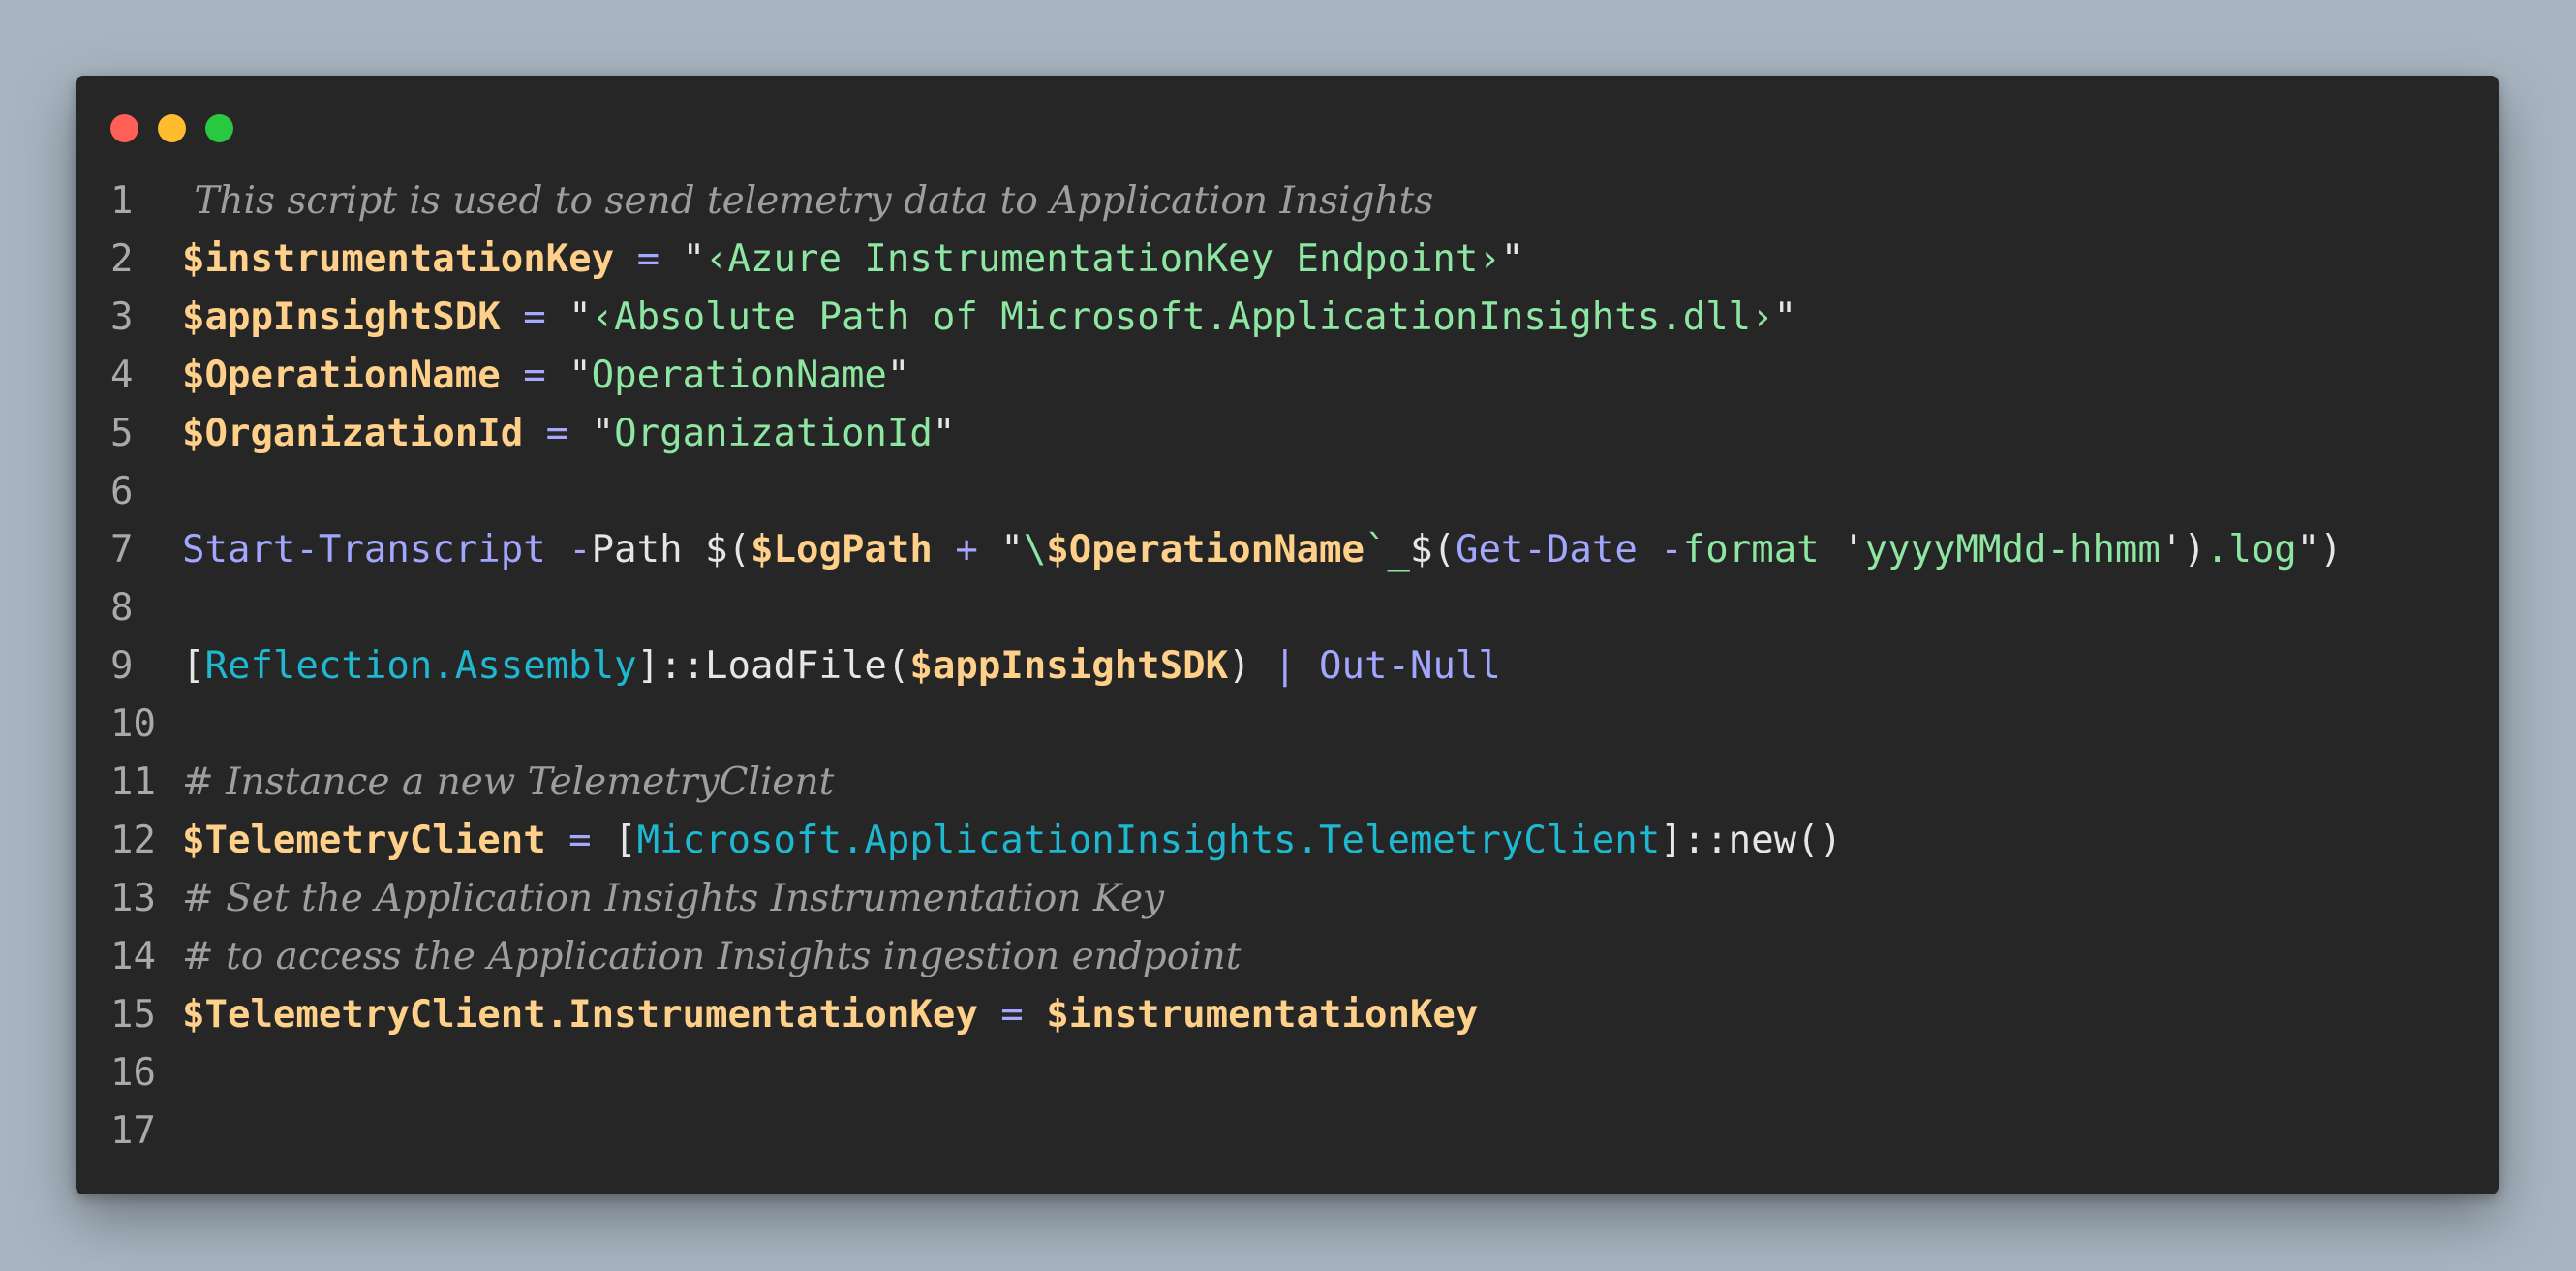  What do you see at coordinates (364, 550) in the screenshot?
I see `cmdlet-token: Start-Transcript` at bounding box center [364, 550].